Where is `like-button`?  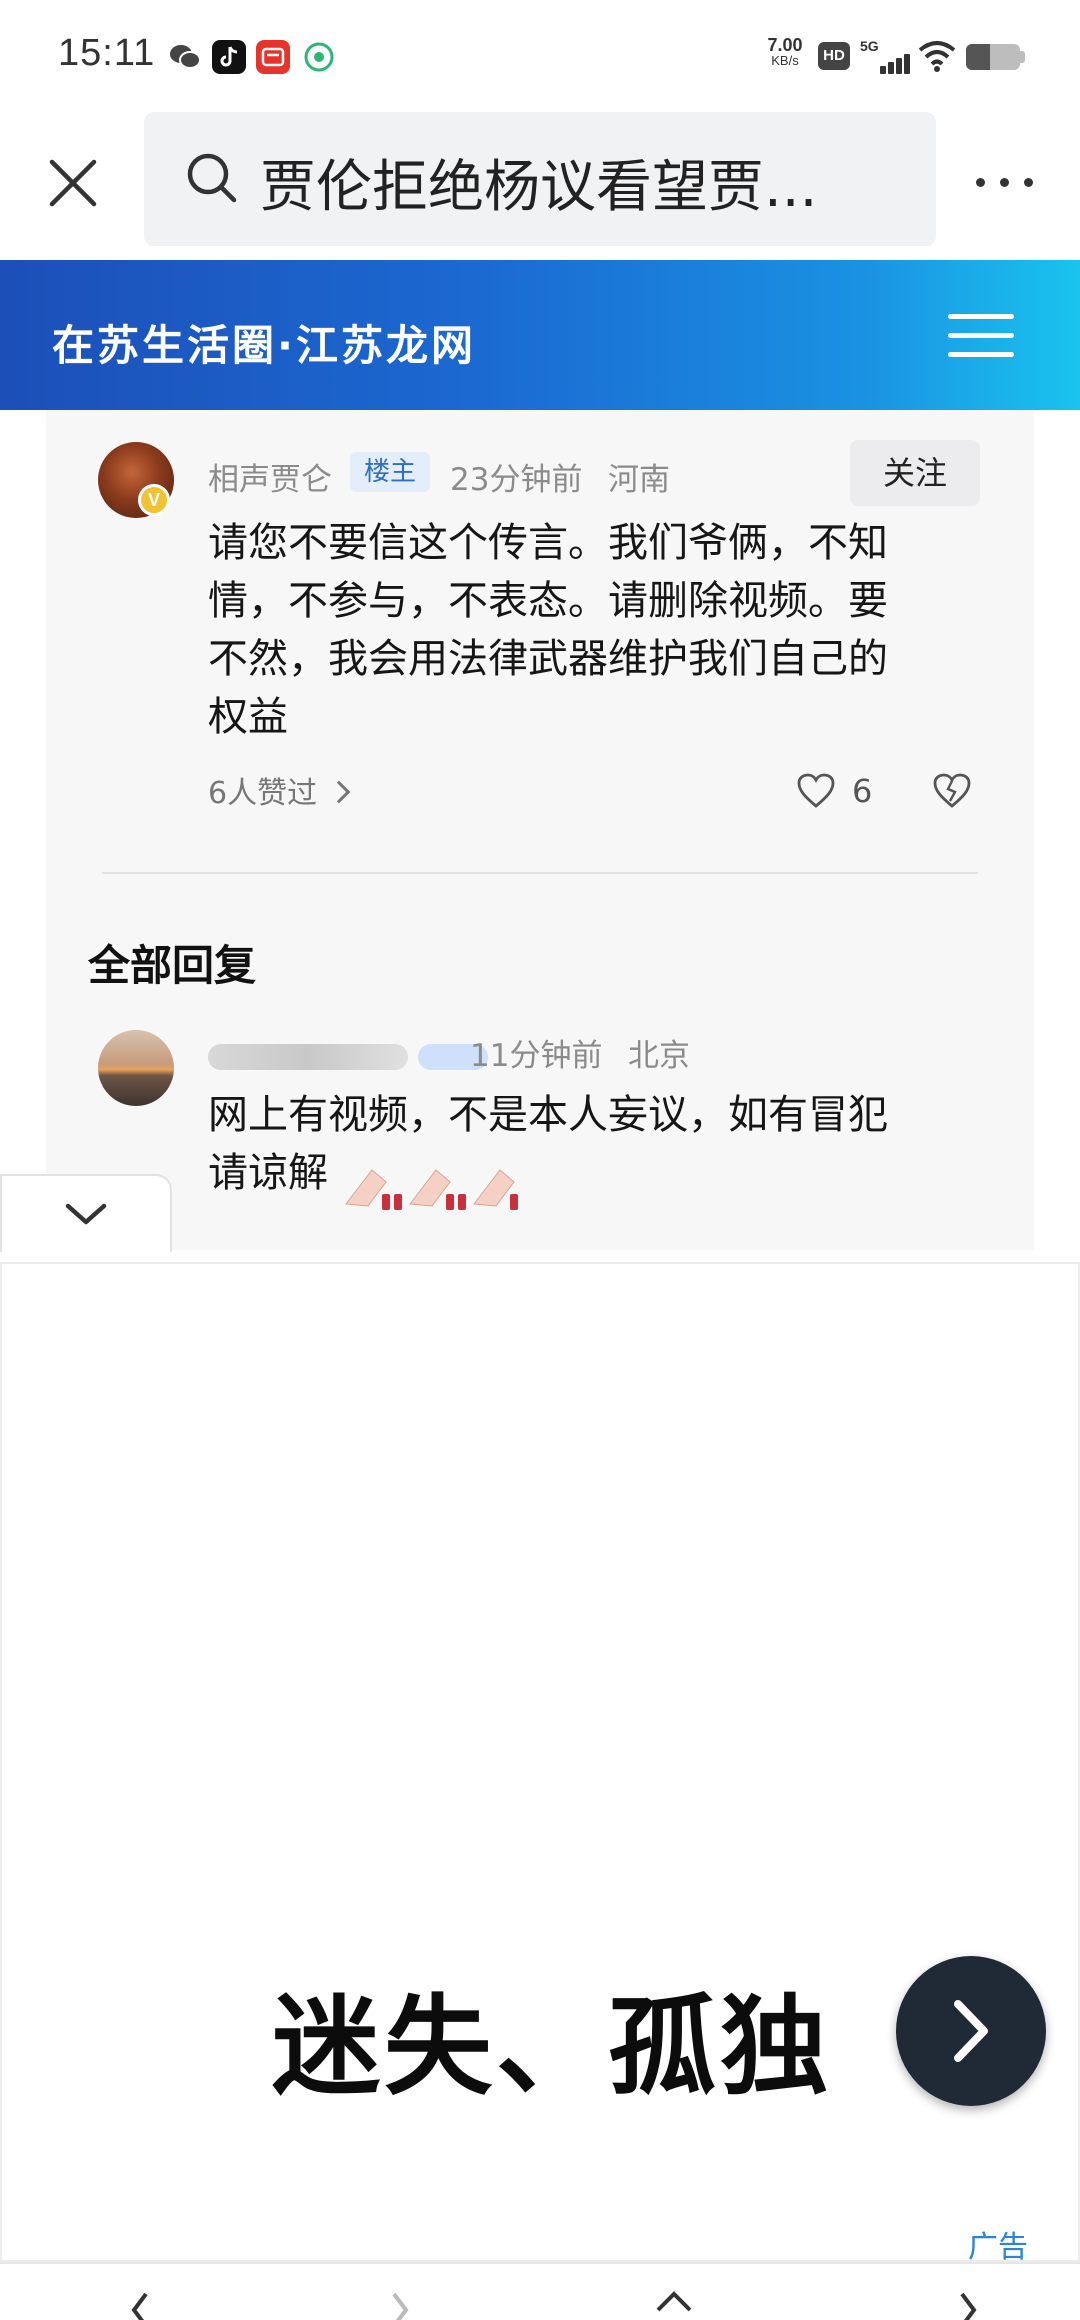 like-button is located at coordinates (816, 791).